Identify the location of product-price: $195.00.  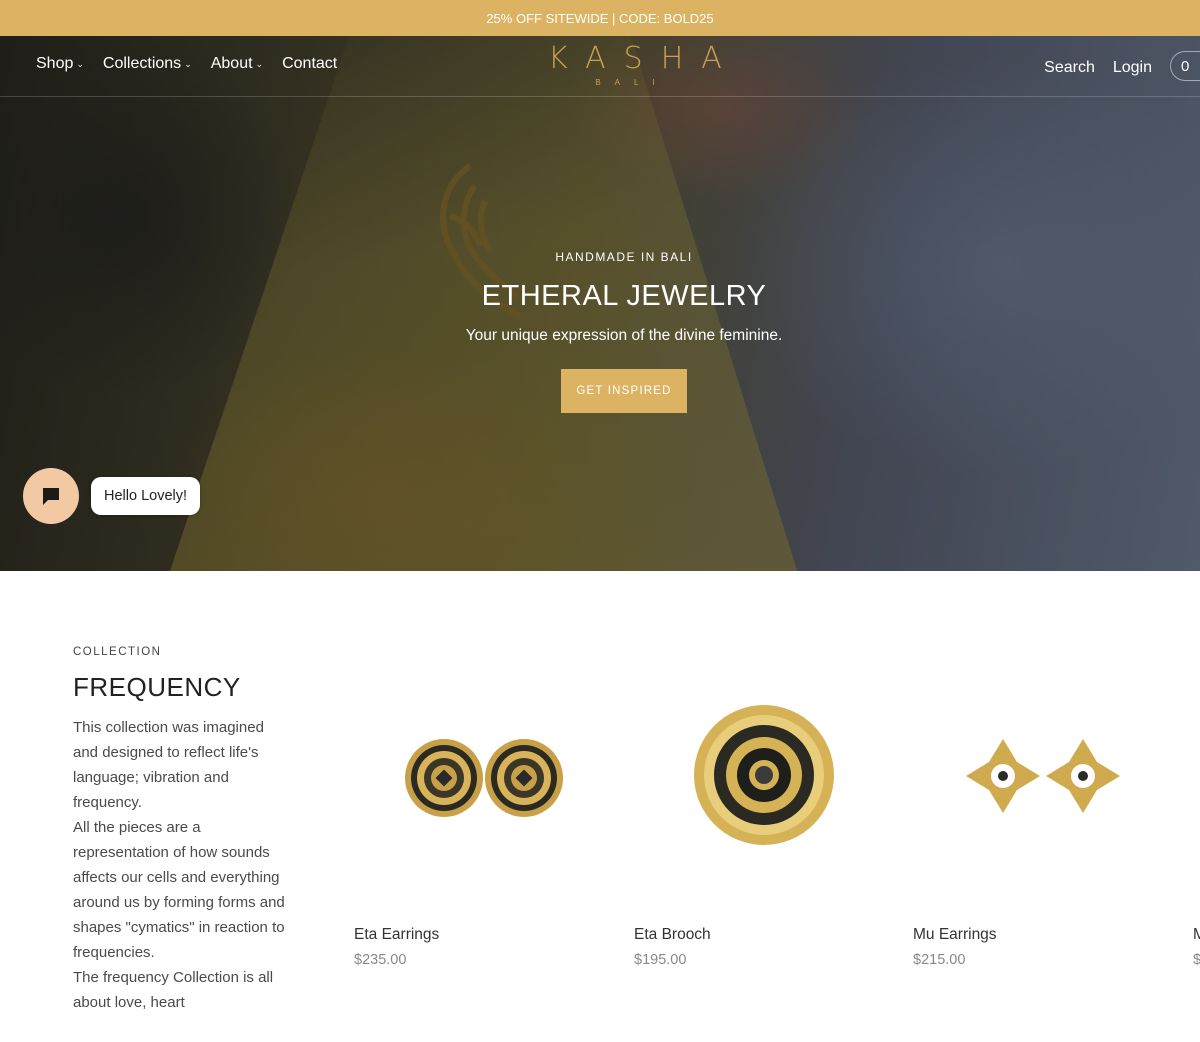
(660, 960).